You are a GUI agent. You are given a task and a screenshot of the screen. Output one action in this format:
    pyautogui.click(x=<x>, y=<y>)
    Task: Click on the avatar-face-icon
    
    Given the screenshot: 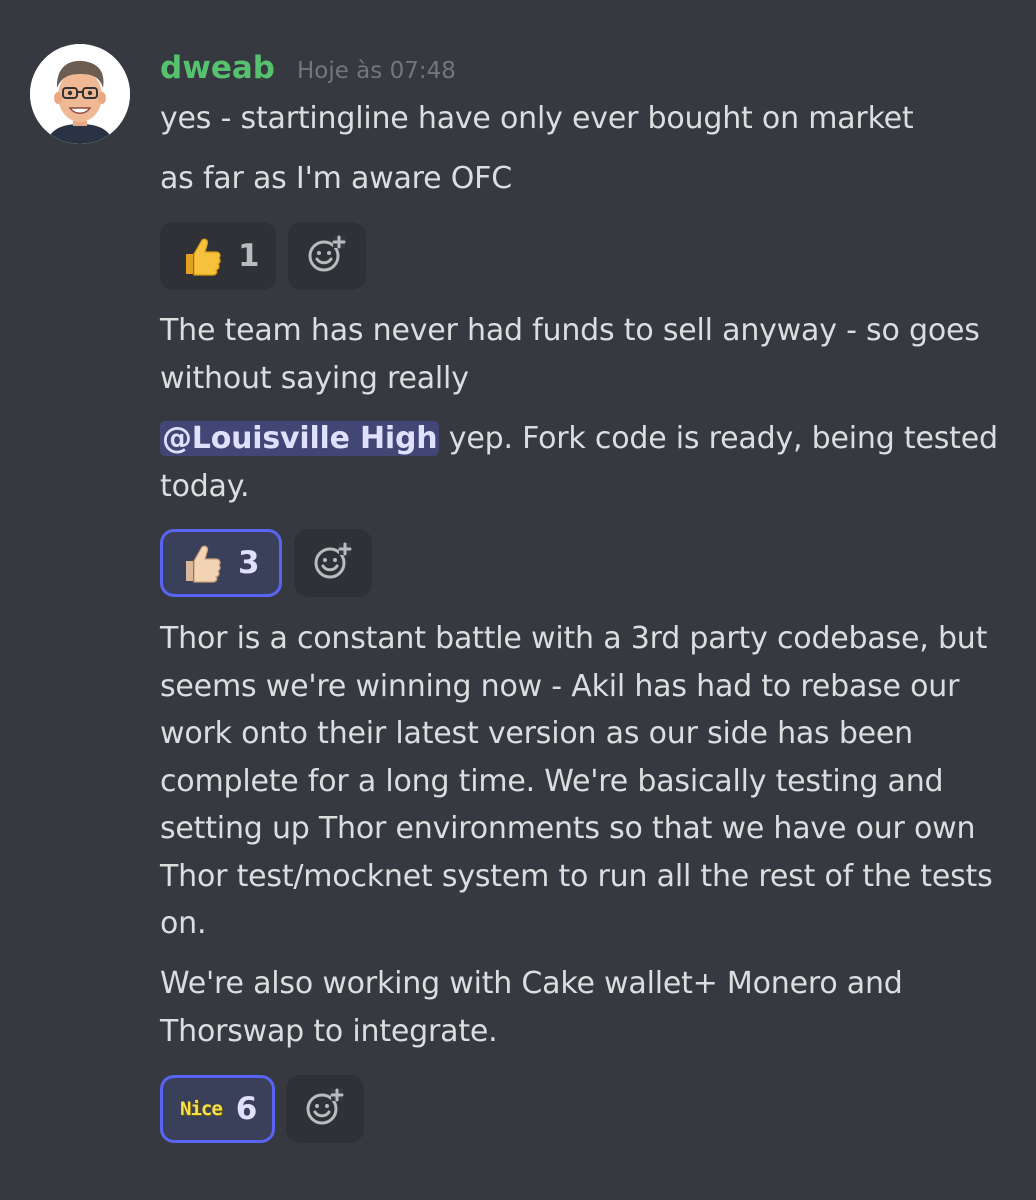 What is the action you would take?
    pyautogui.click(x=80, y=94)
    